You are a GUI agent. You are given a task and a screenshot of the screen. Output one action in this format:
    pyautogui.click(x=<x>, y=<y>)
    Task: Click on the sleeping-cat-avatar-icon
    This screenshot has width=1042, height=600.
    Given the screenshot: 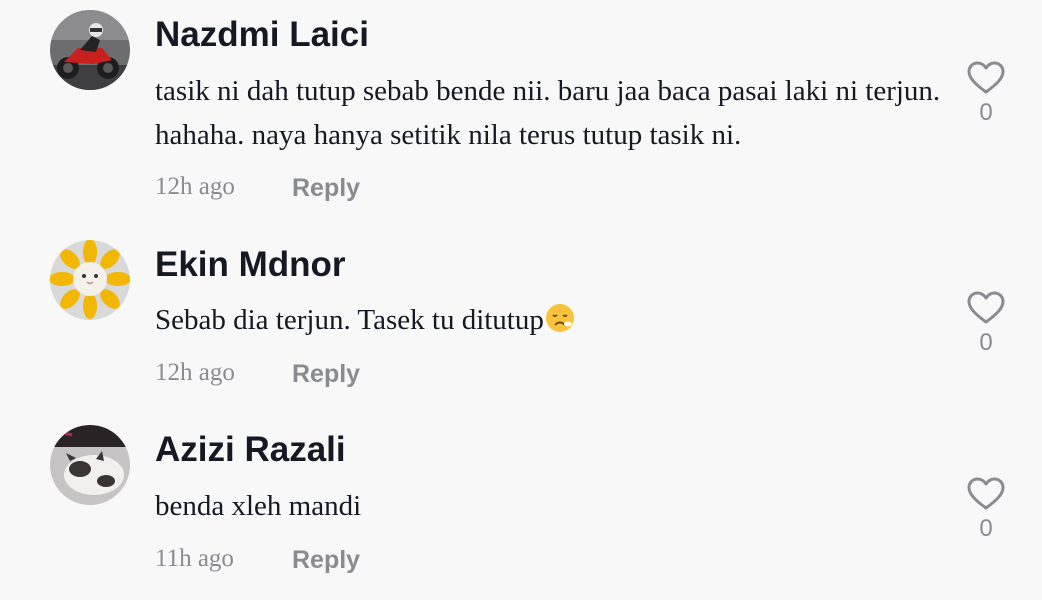 What is the action you would take?
    pyautogui.click(x=90, y=465)
    